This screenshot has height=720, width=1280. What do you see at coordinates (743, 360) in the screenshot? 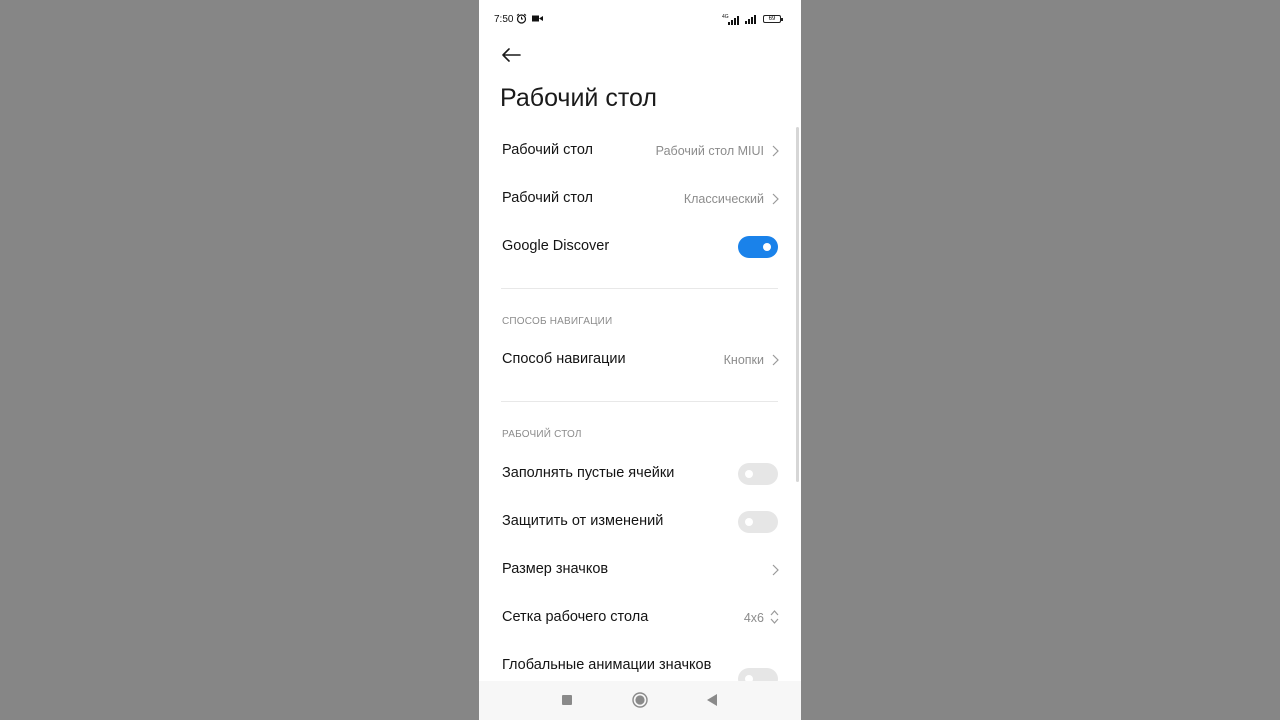
I see `setting-value: Кнопки` at bounding box center [743, 360].